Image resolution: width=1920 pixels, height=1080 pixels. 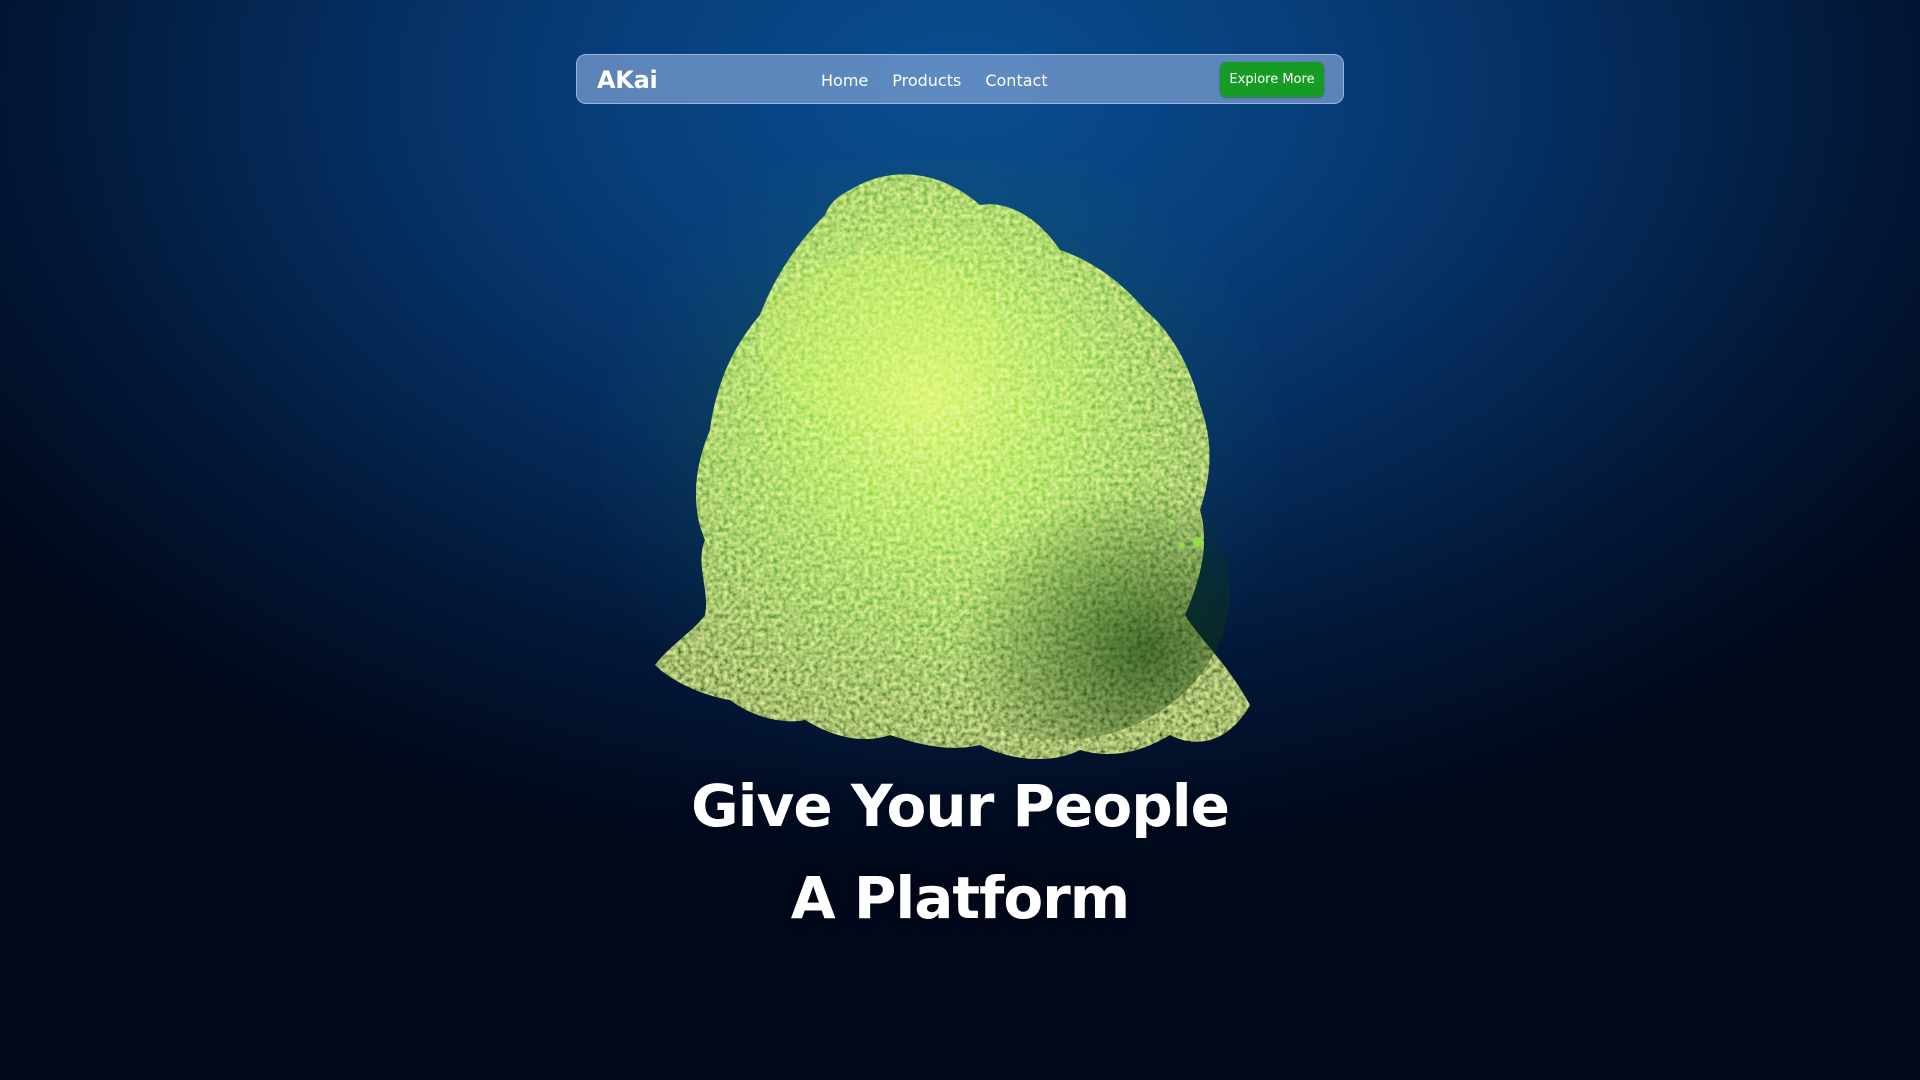 I want to click on explore-more-button: Explore More, so click(x=1272, y=79).